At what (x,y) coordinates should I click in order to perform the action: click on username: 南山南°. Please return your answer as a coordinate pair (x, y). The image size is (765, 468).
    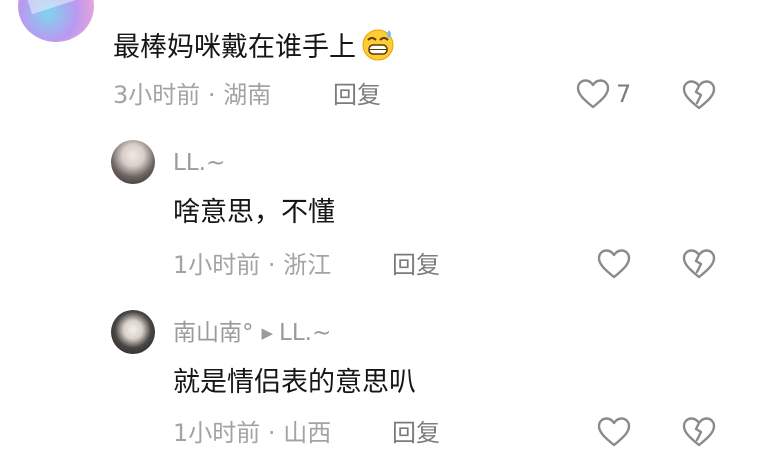
    Looking at the image, I should click on (213, 333).